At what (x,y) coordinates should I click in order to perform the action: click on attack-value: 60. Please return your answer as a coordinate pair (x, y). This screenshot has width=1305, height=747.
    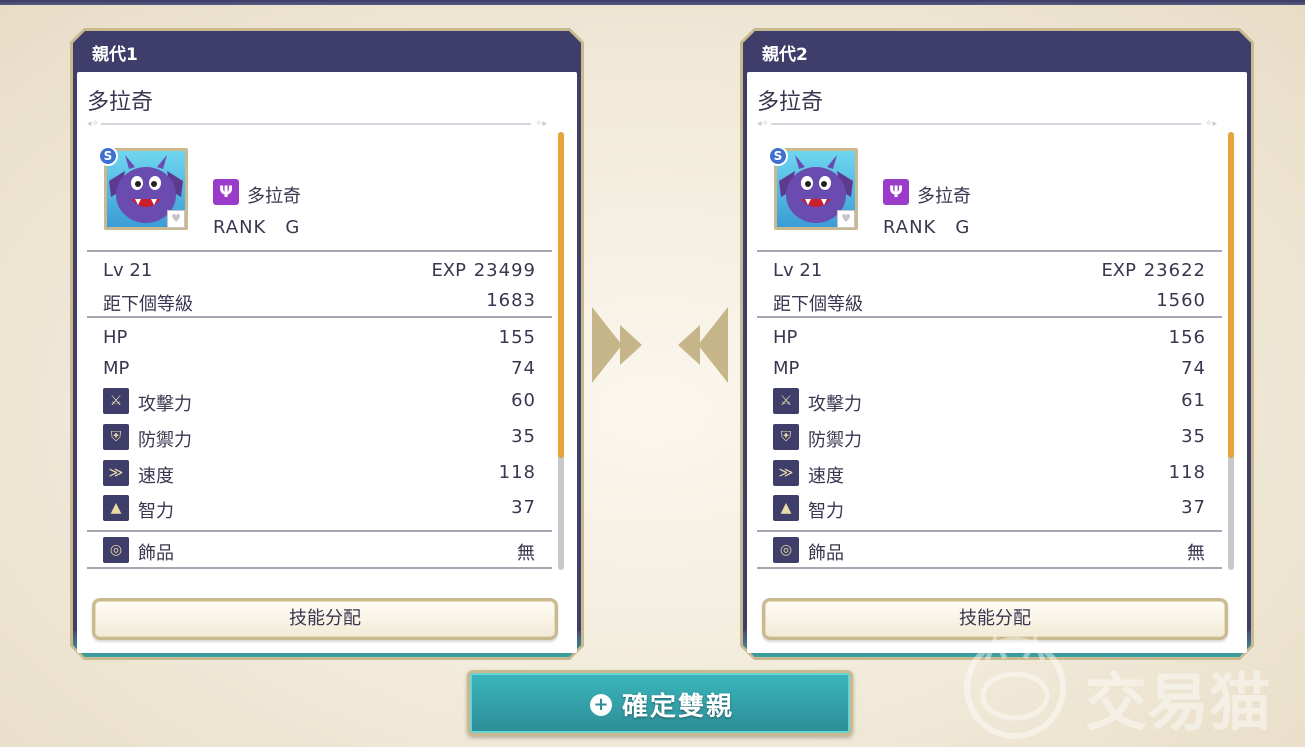
    Looking at the image, I should click on (523, 400).